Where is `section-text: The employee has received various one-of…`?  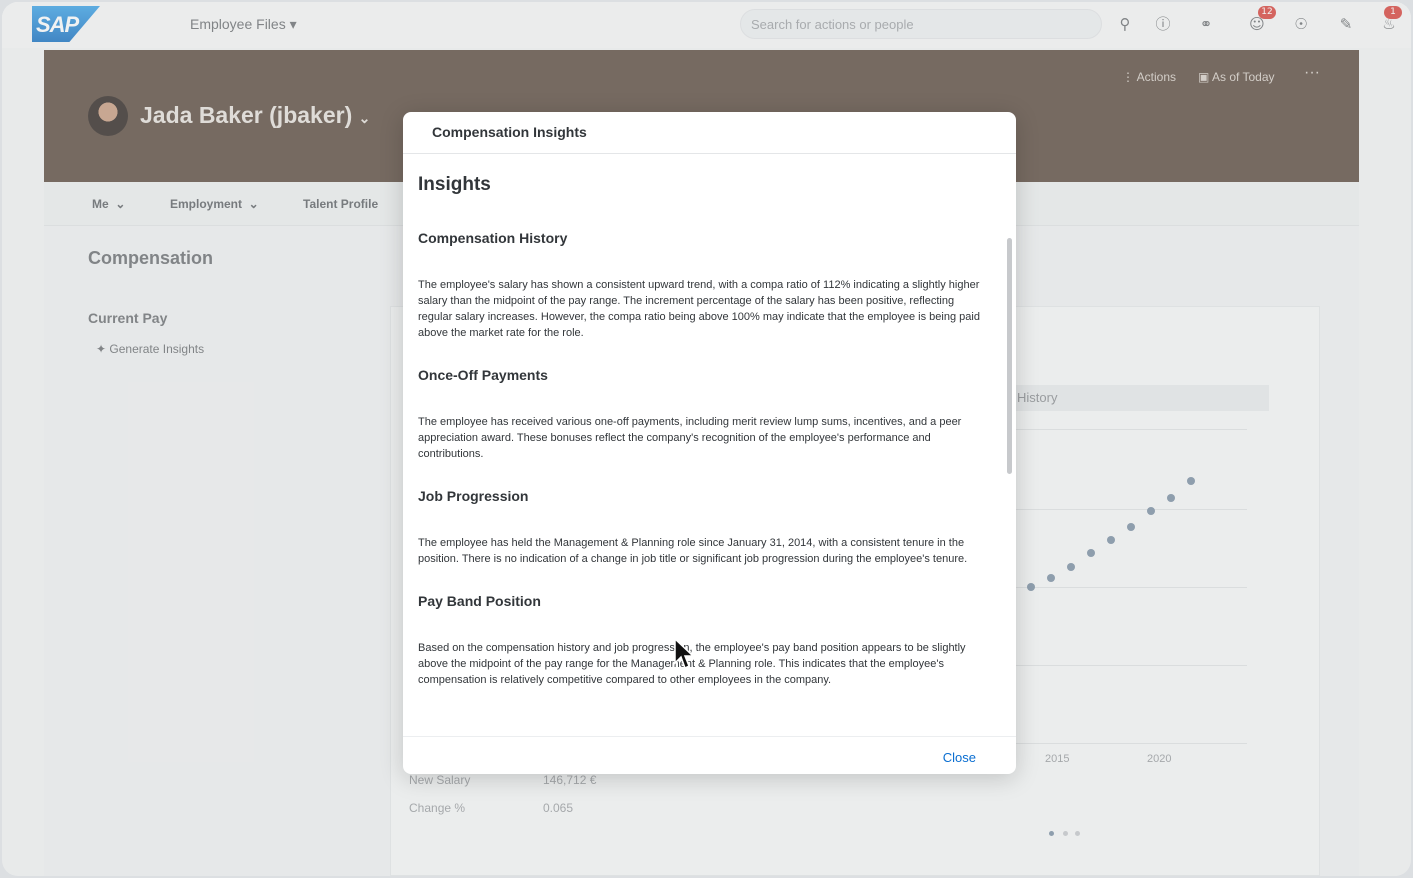 section-text: The employee has received various one-of… is located at coordinates (690, 438).